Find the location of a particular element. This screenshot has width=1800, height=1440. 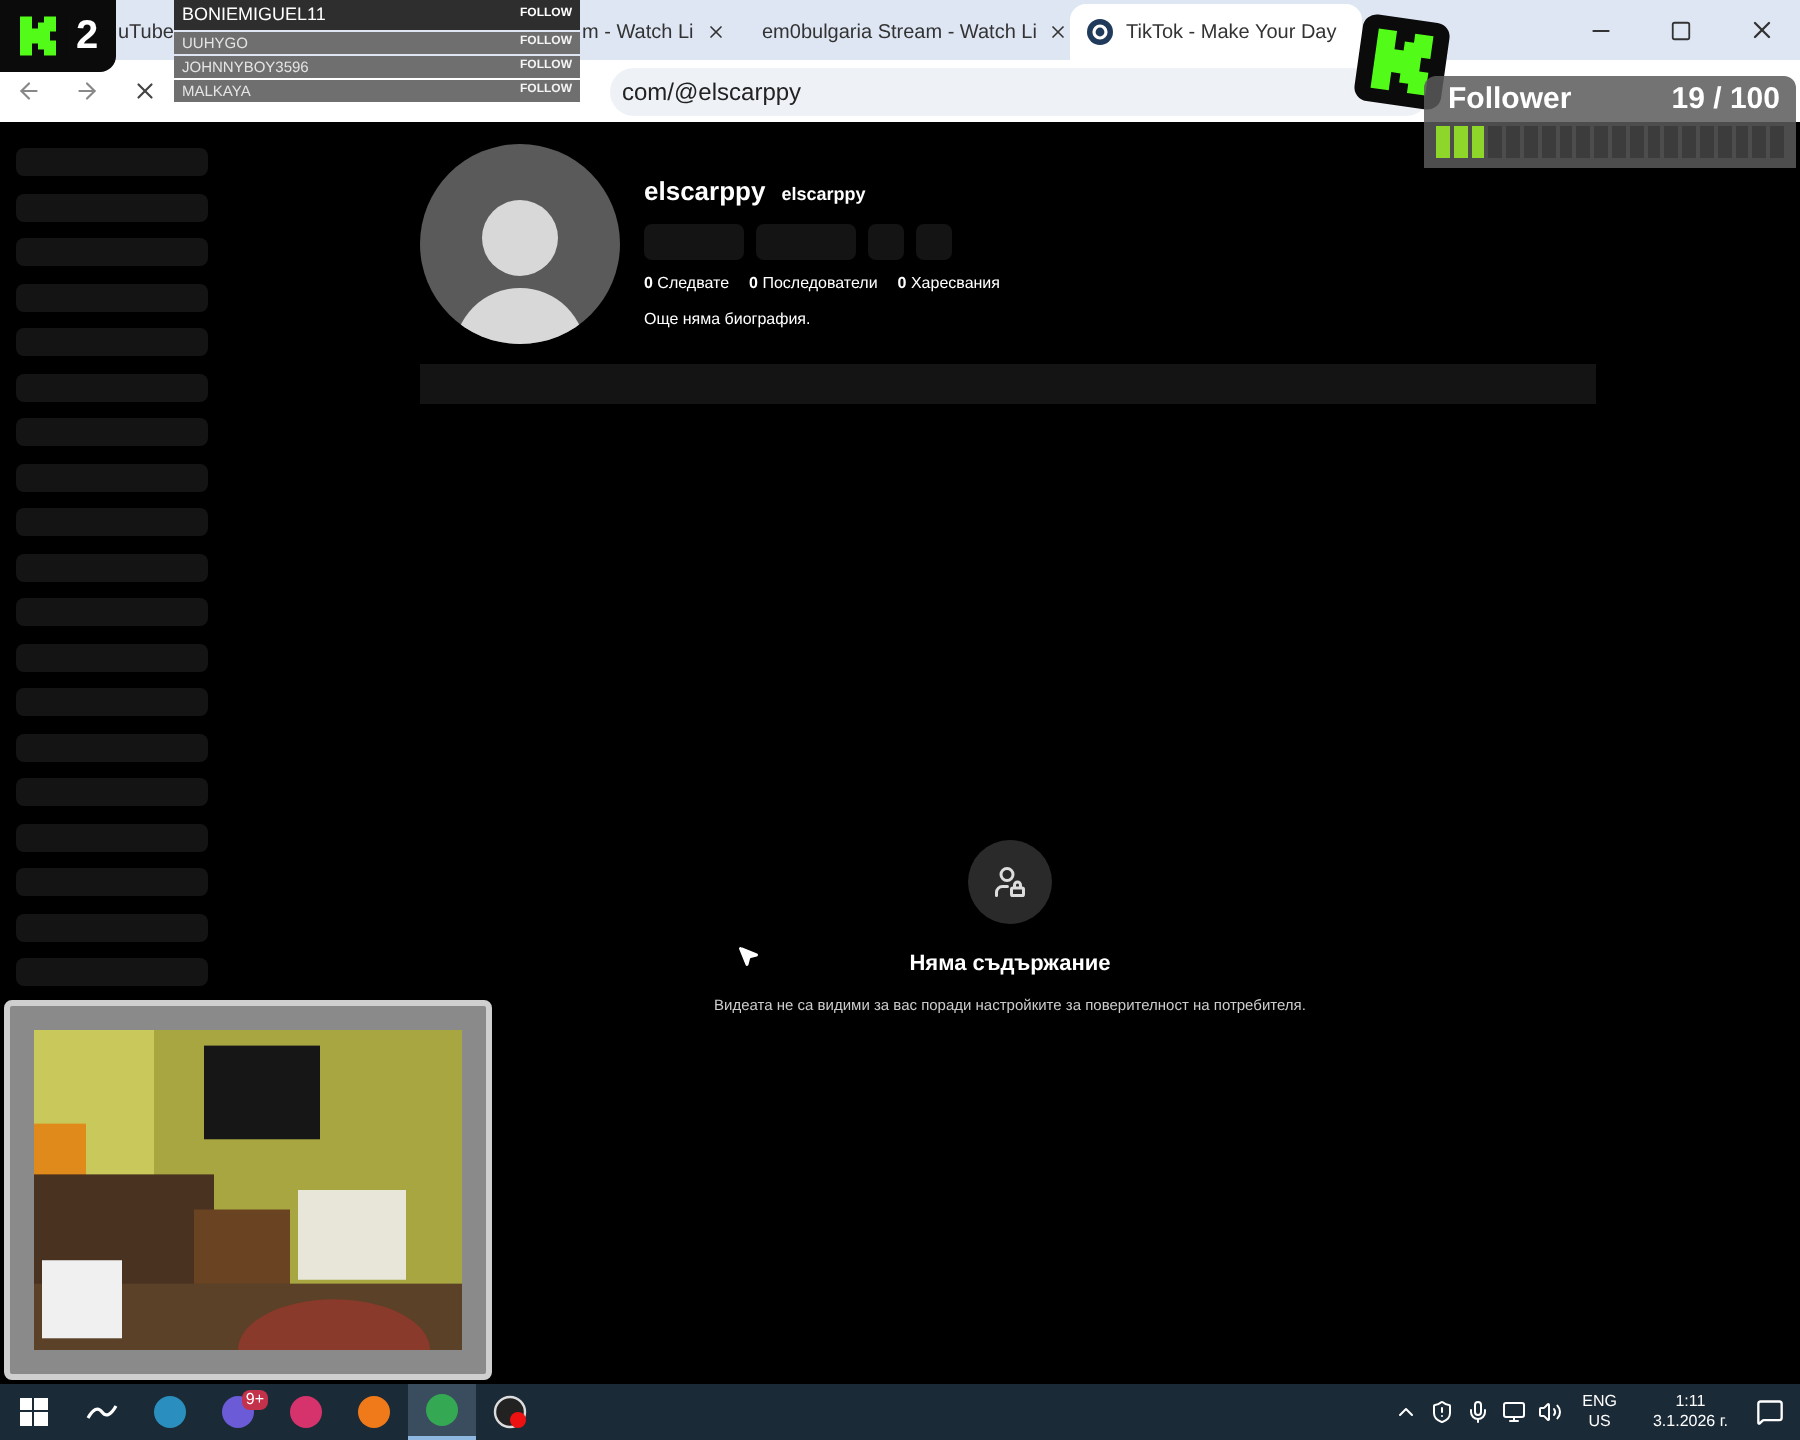

wave-icon is located at coordinates (102, 1412).